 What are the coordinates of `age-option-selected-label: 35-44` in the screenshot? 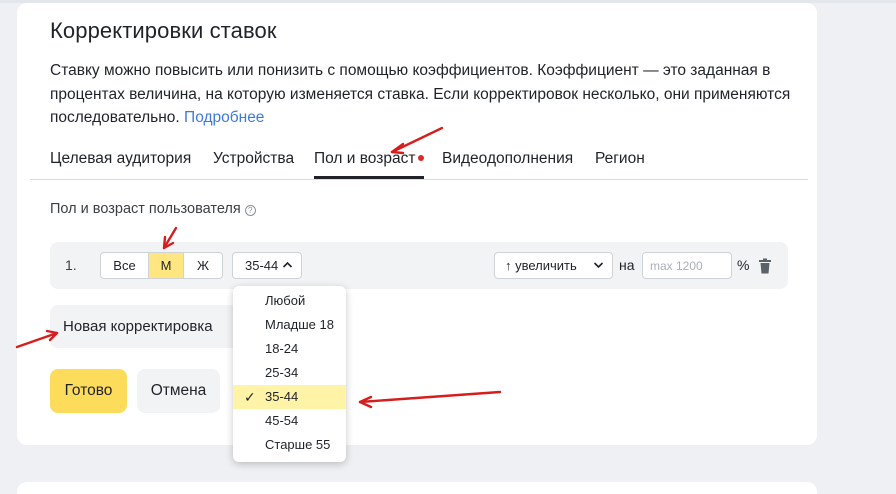 It's located at (282, 396).